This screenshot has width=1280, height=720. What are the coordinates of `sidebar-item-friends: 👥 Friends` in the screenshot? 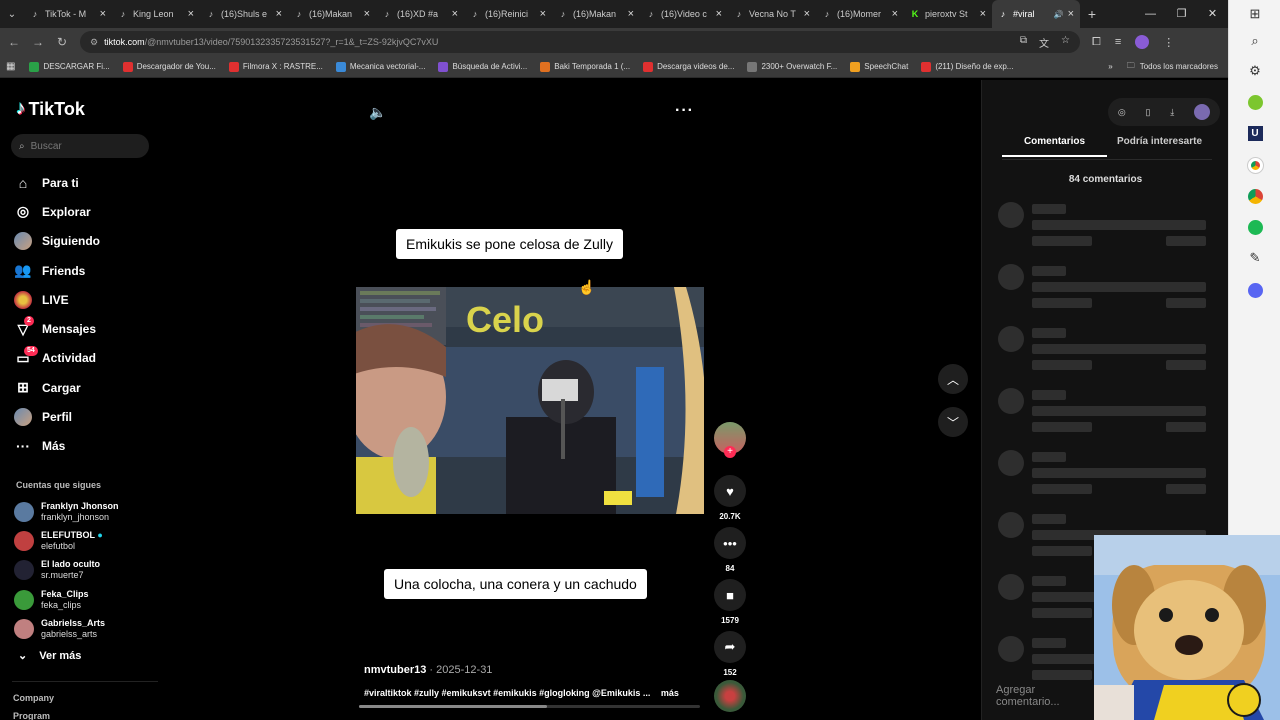 It's located at (89, 270).